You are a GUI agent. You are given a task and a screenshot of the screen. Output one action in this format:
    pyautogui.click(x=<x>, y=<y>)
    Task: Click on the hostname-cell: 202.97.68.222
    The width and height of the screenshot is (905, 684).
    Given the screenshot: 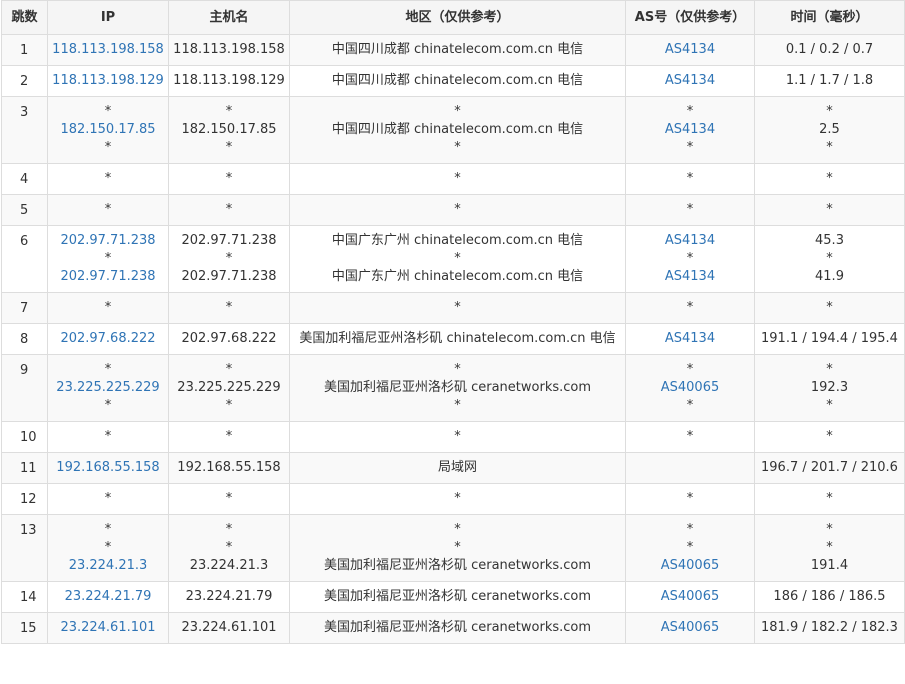 What is the action you would take?
    pyautogui.click(x=229, y=339)
    